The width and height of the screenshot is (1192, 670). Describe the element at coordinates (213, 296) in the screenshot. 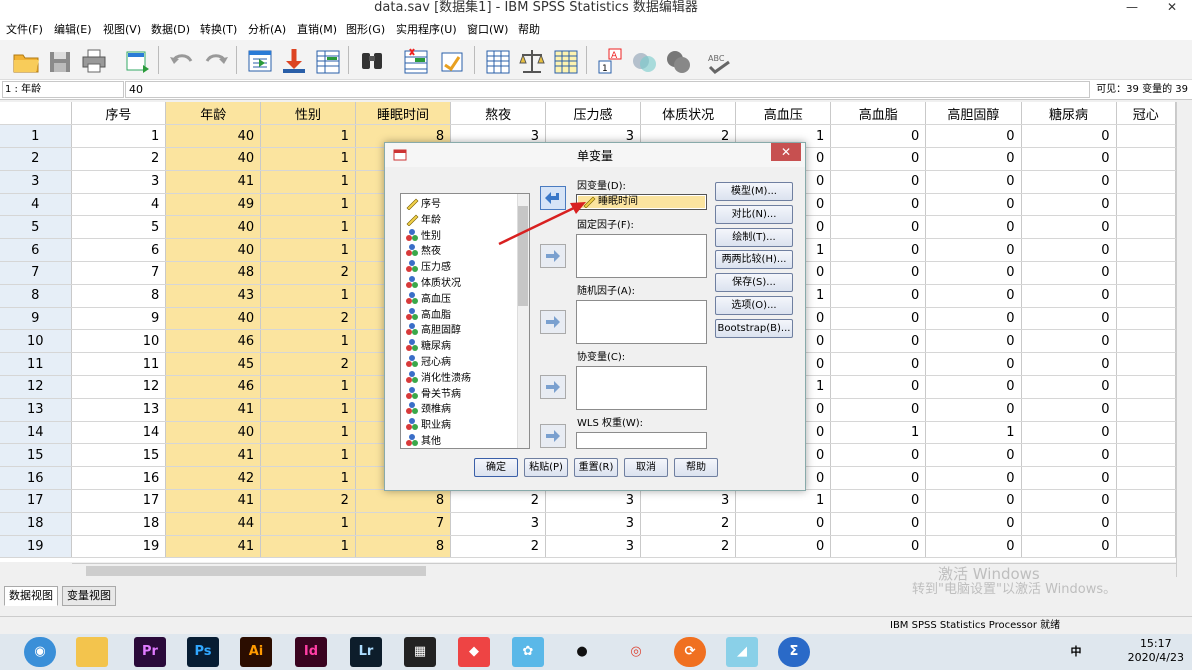

I see `data-cell: 43` at that location.